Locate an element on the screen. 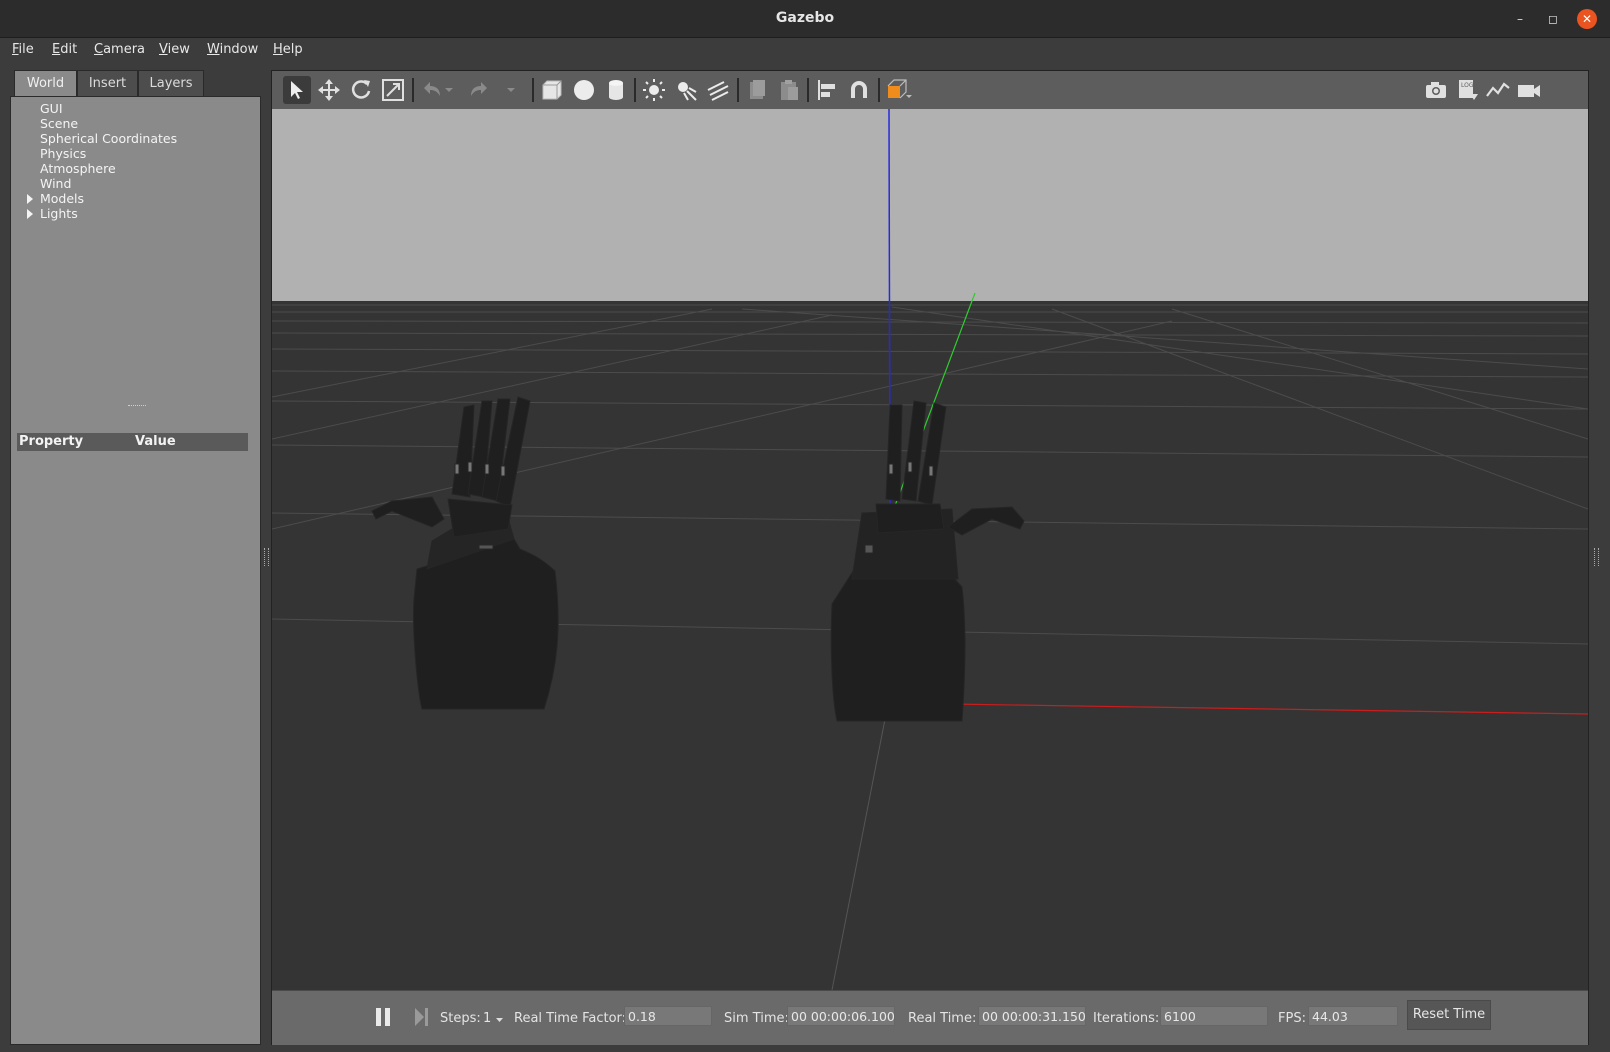 The image size is (1610, 1052). plot-icon is located at coordinates (1498, 90).